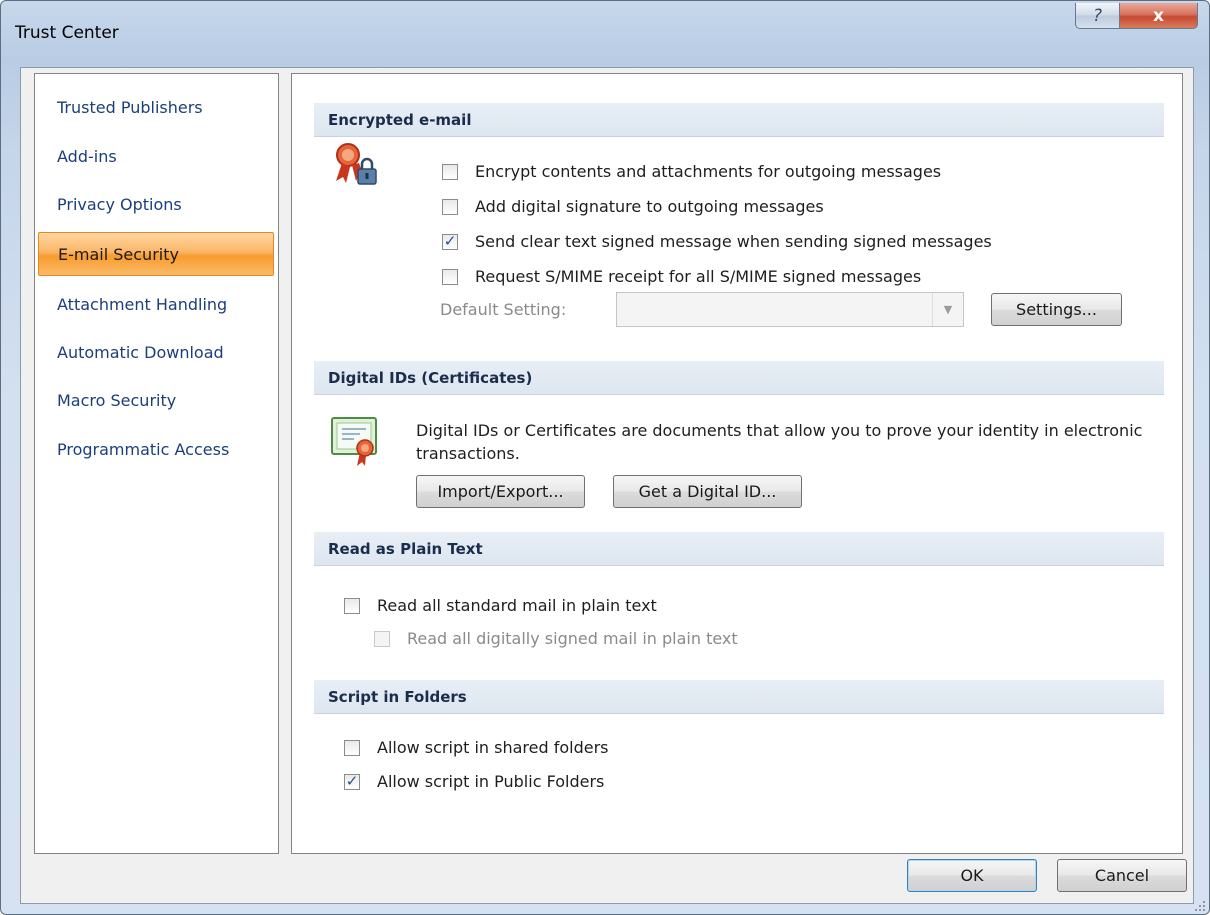 This screenshot has height=915, width=1210. I want to click on sidebar-item-programmatic-access: Programmatic Access, so click(156, 449).